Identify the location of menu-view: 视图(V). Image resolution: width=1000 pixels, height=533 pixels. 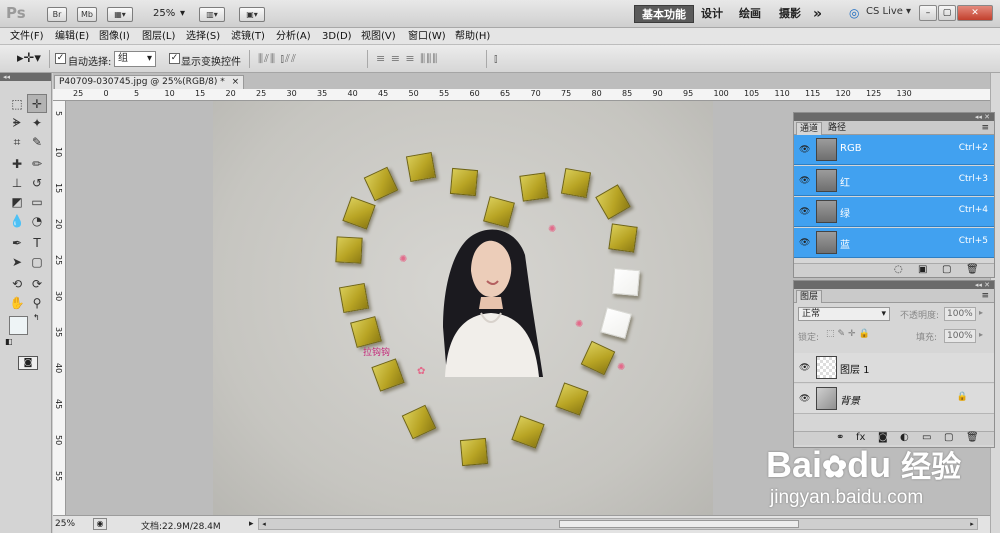
(378, 36).